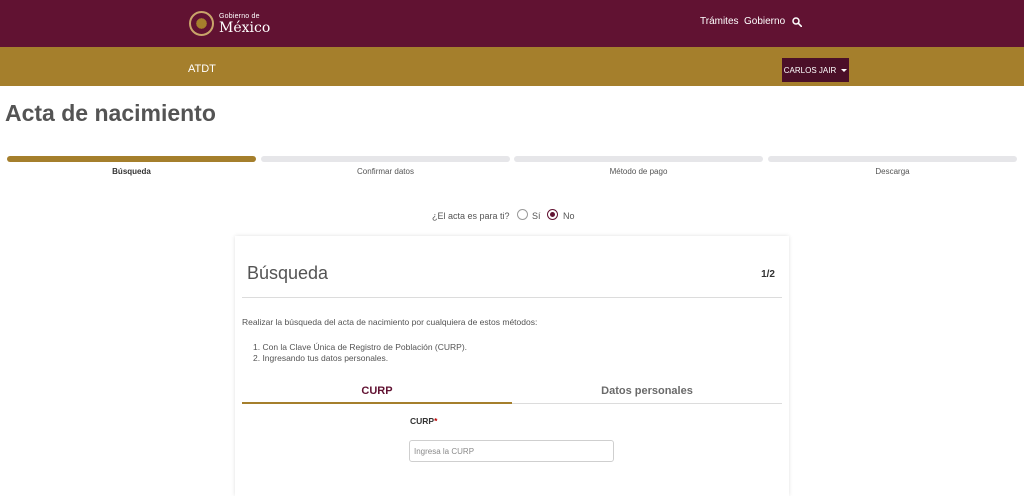  What do you see at coordinates (110, 113) in the screenshot?
I see `page-title: Acta de nacimiento` at bounding box center [110, 113].